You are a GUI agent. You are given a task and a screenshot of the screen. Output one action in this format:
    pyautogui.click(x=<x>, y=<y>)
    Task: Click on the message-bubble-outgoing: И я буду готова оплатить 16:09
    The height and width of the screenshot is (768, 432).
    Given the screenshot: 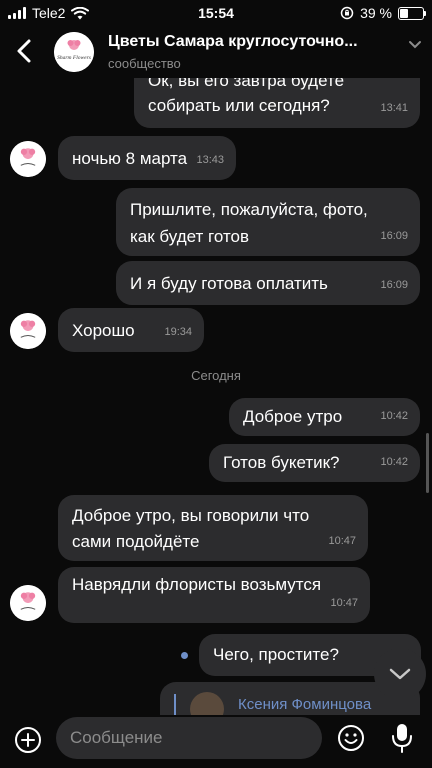 What is the action you would take?
    pyautogui.click(x=268, y=283)
    